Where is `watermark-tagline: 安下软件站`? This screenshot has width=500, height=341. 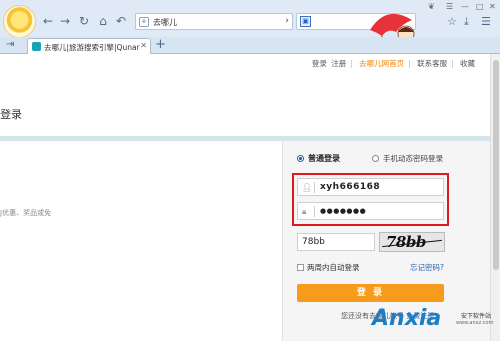 watermark-tagline: 安下软件站 is located at coordinates (476, 316).